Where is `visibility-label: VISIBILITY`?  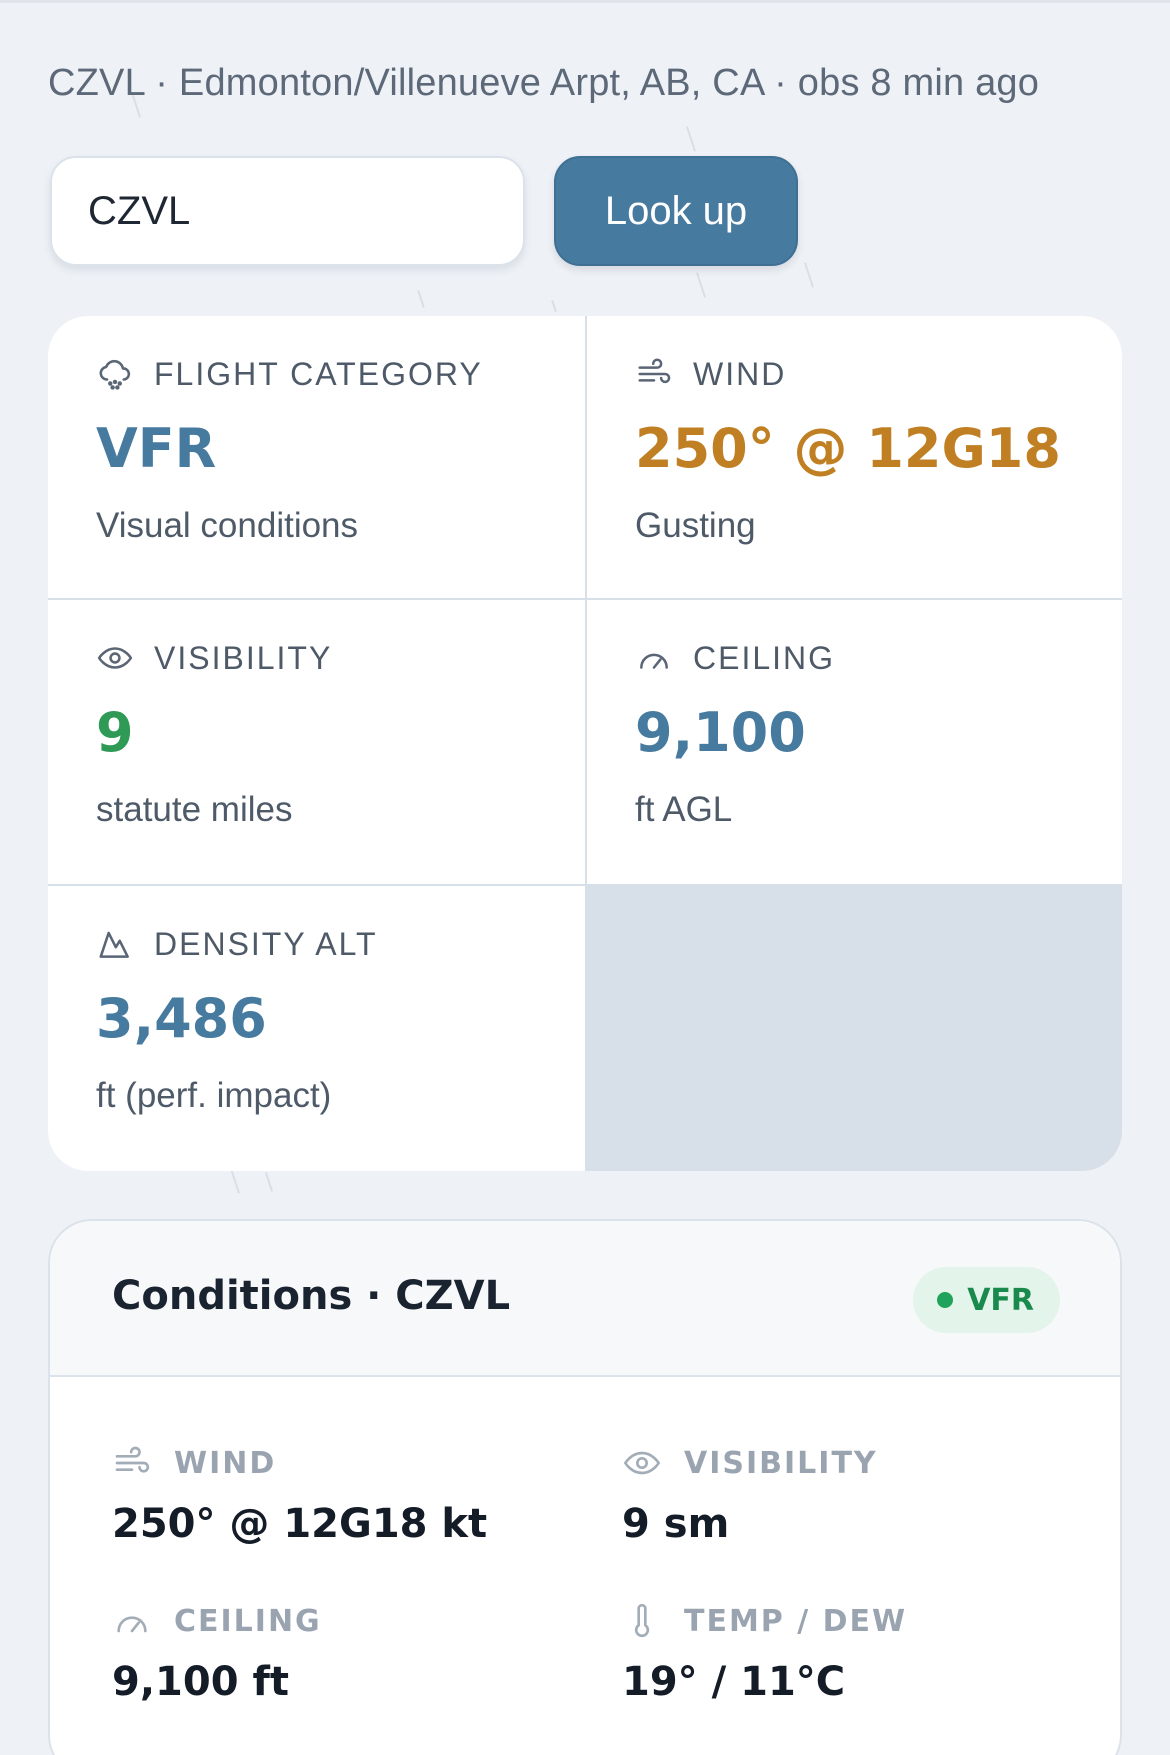 visibility-label: VISIBILITY is located at coordinates (243, 657).